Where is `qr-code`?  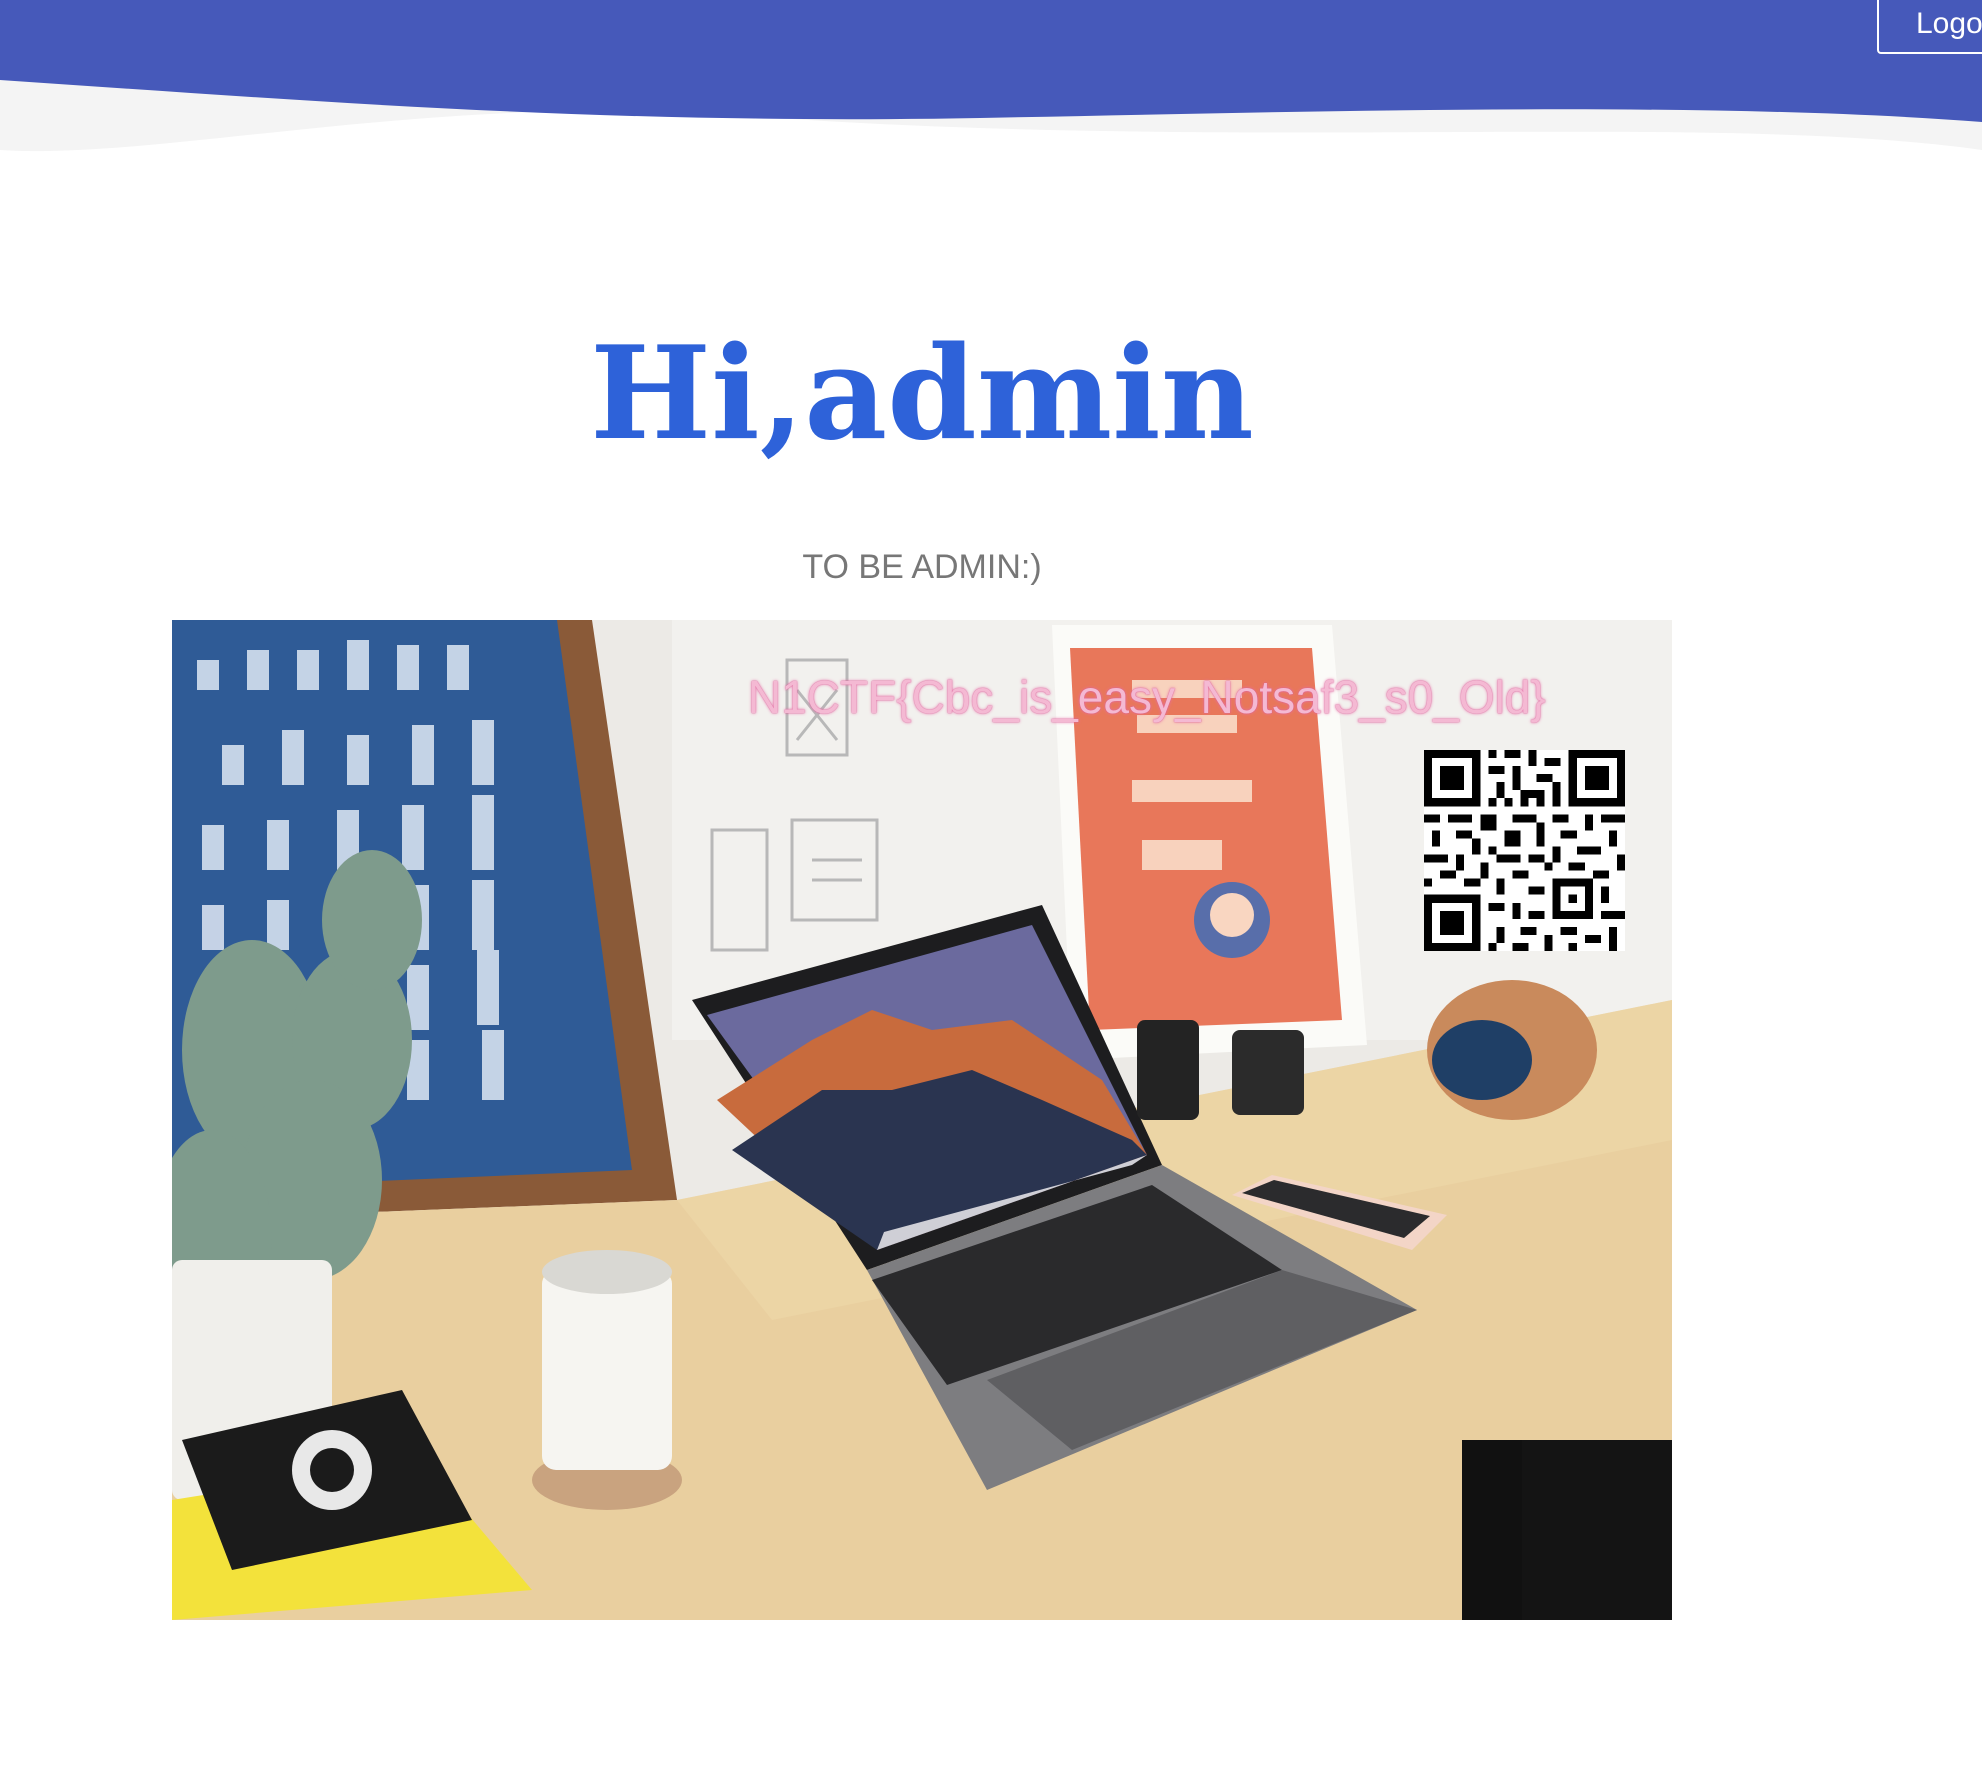
qr-code is located at coordinates (1524, 850).